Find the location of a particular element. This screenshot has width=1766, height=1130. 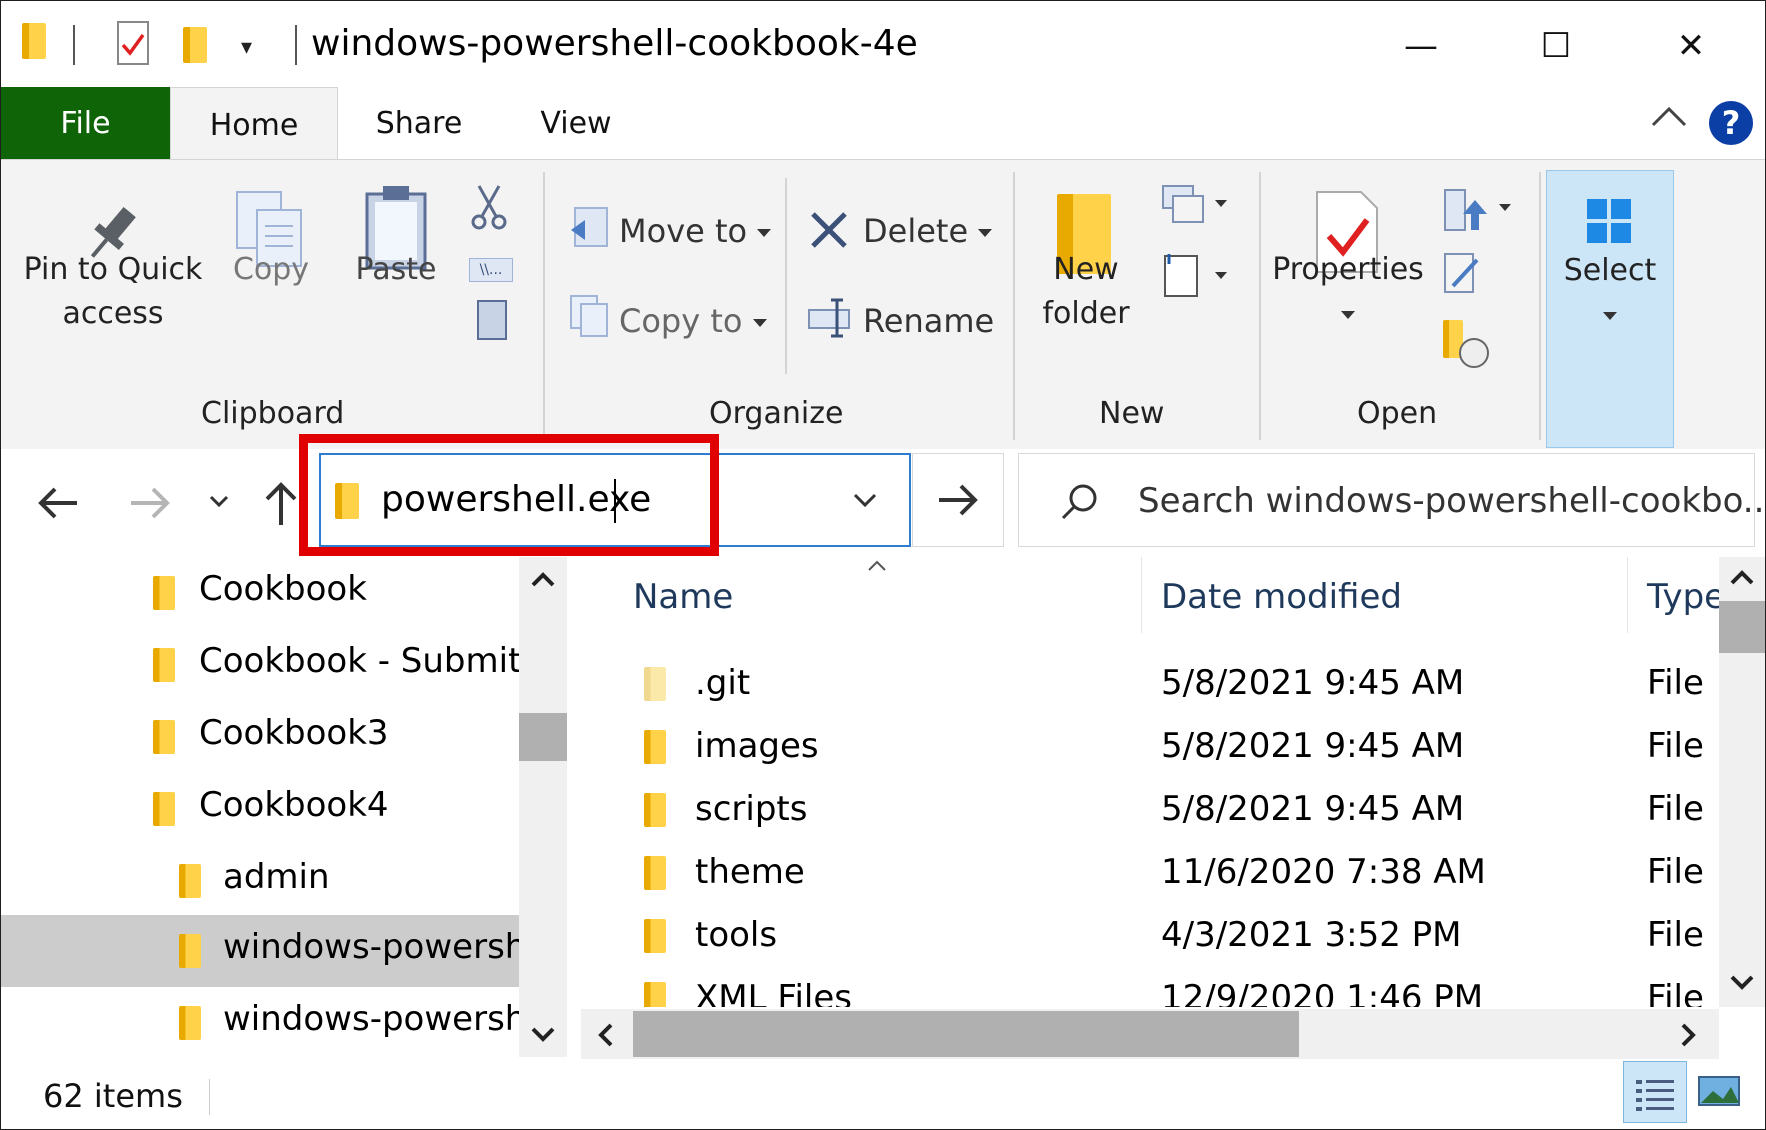

forward-icon is located at coordinates (149, 503).